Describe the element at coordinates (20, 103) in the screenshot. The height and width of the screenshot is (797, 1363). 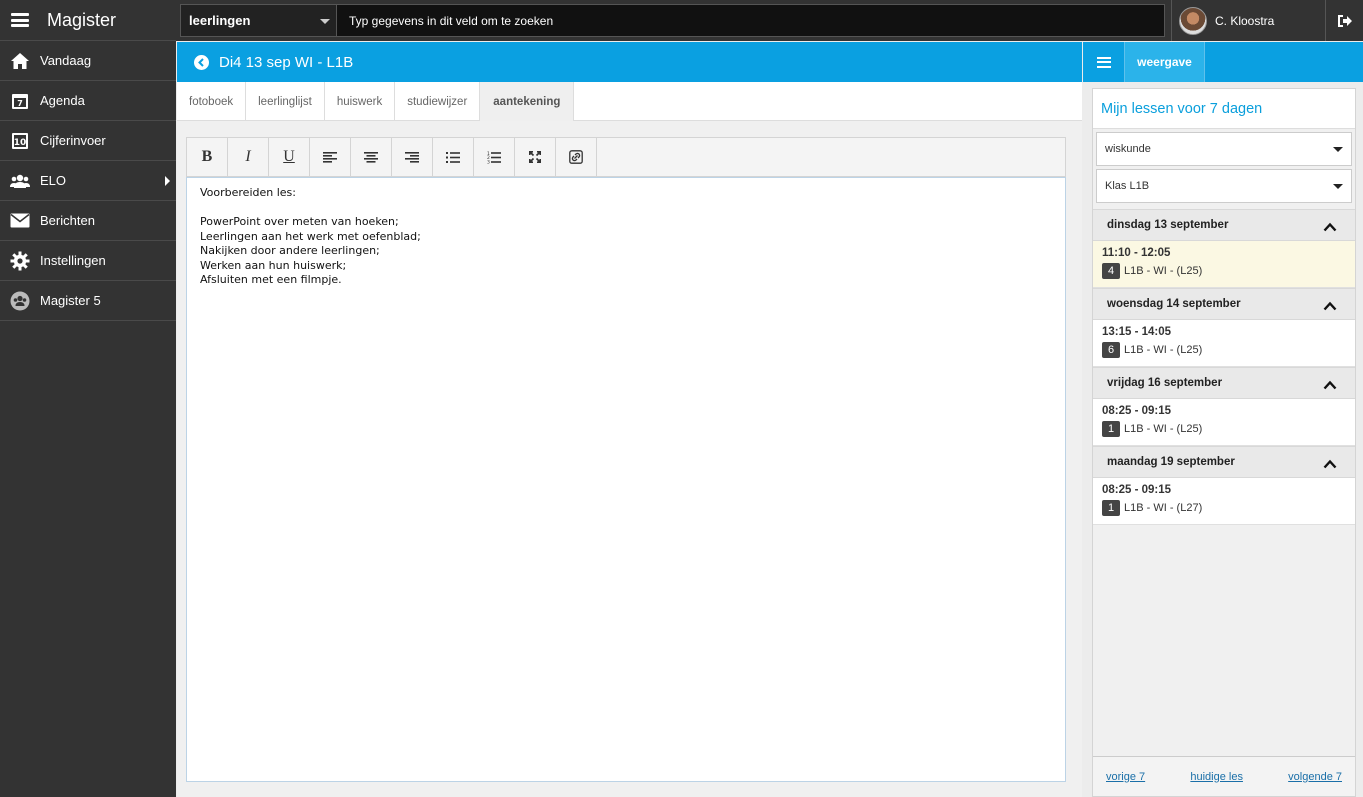
I see `svg-text: 7` at that location.